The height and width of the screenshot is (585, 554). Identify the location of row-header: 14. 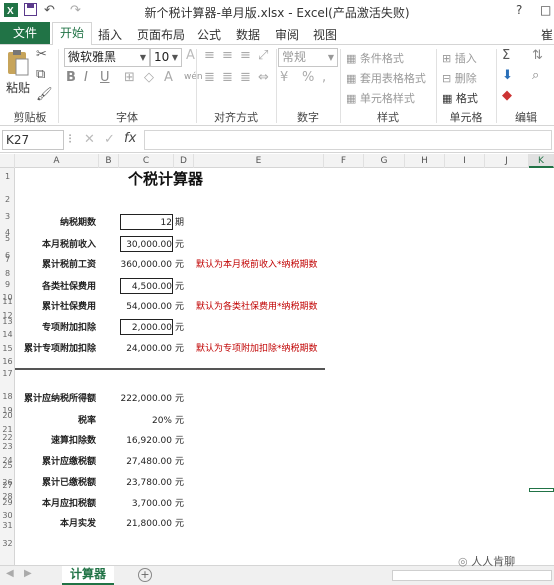
(7, 334).